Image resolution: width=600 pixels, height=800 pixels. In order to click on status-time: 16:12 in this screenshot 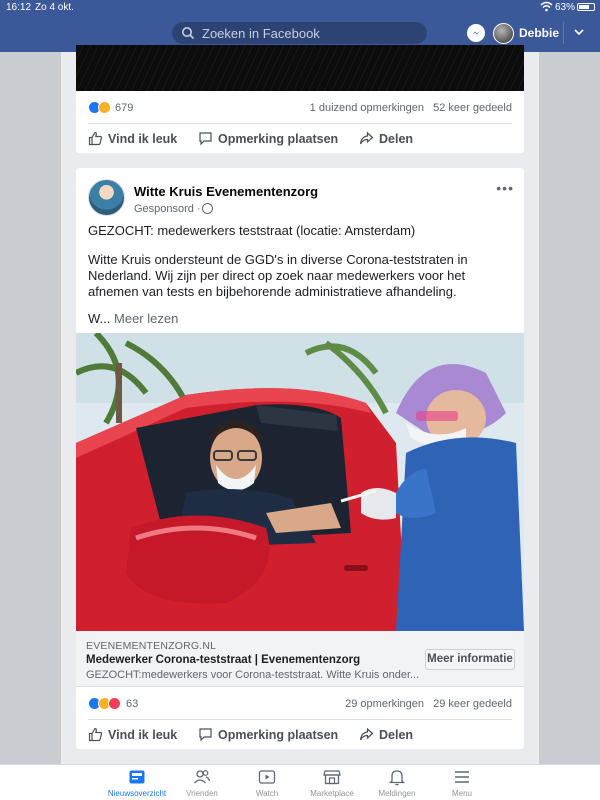, I will do `click(19, 7)`.